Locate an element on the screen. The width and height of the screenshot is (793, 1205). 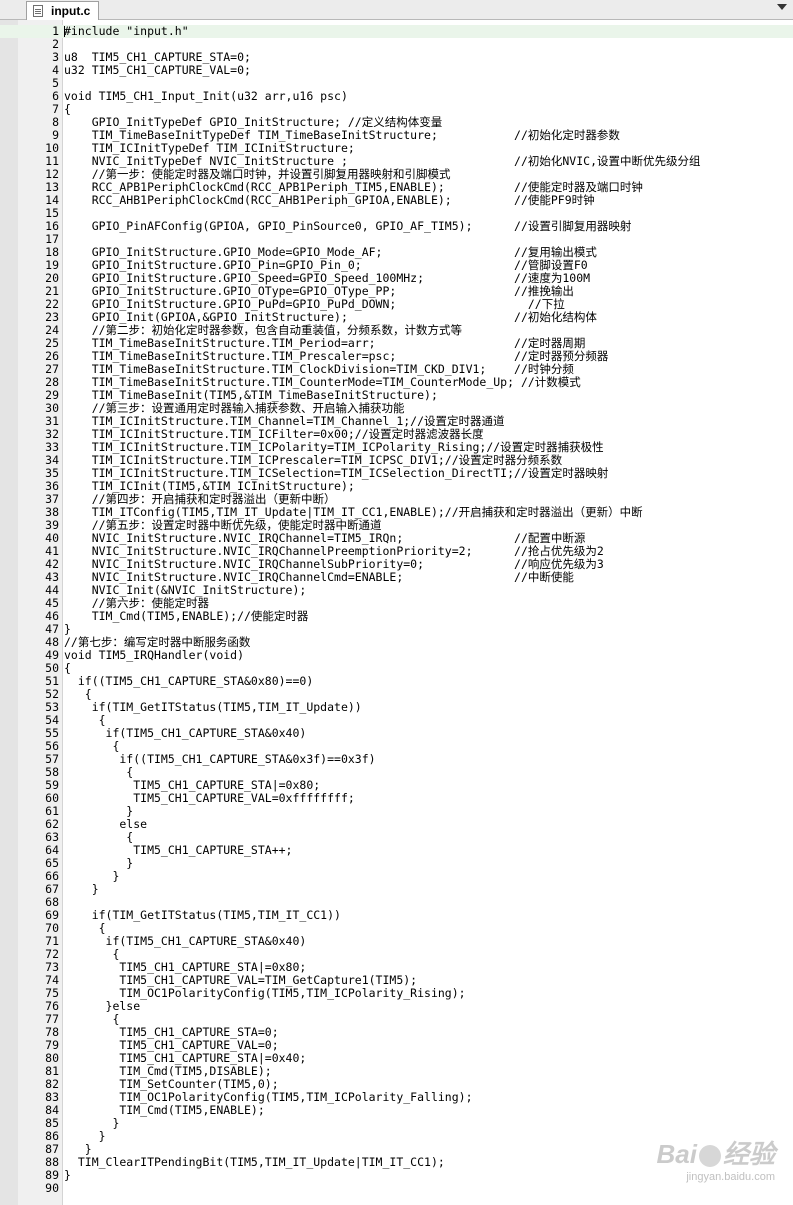
baidu-watermark: Bai 经验 jingyan.baidu.com is located at coordinates (716, 1158).